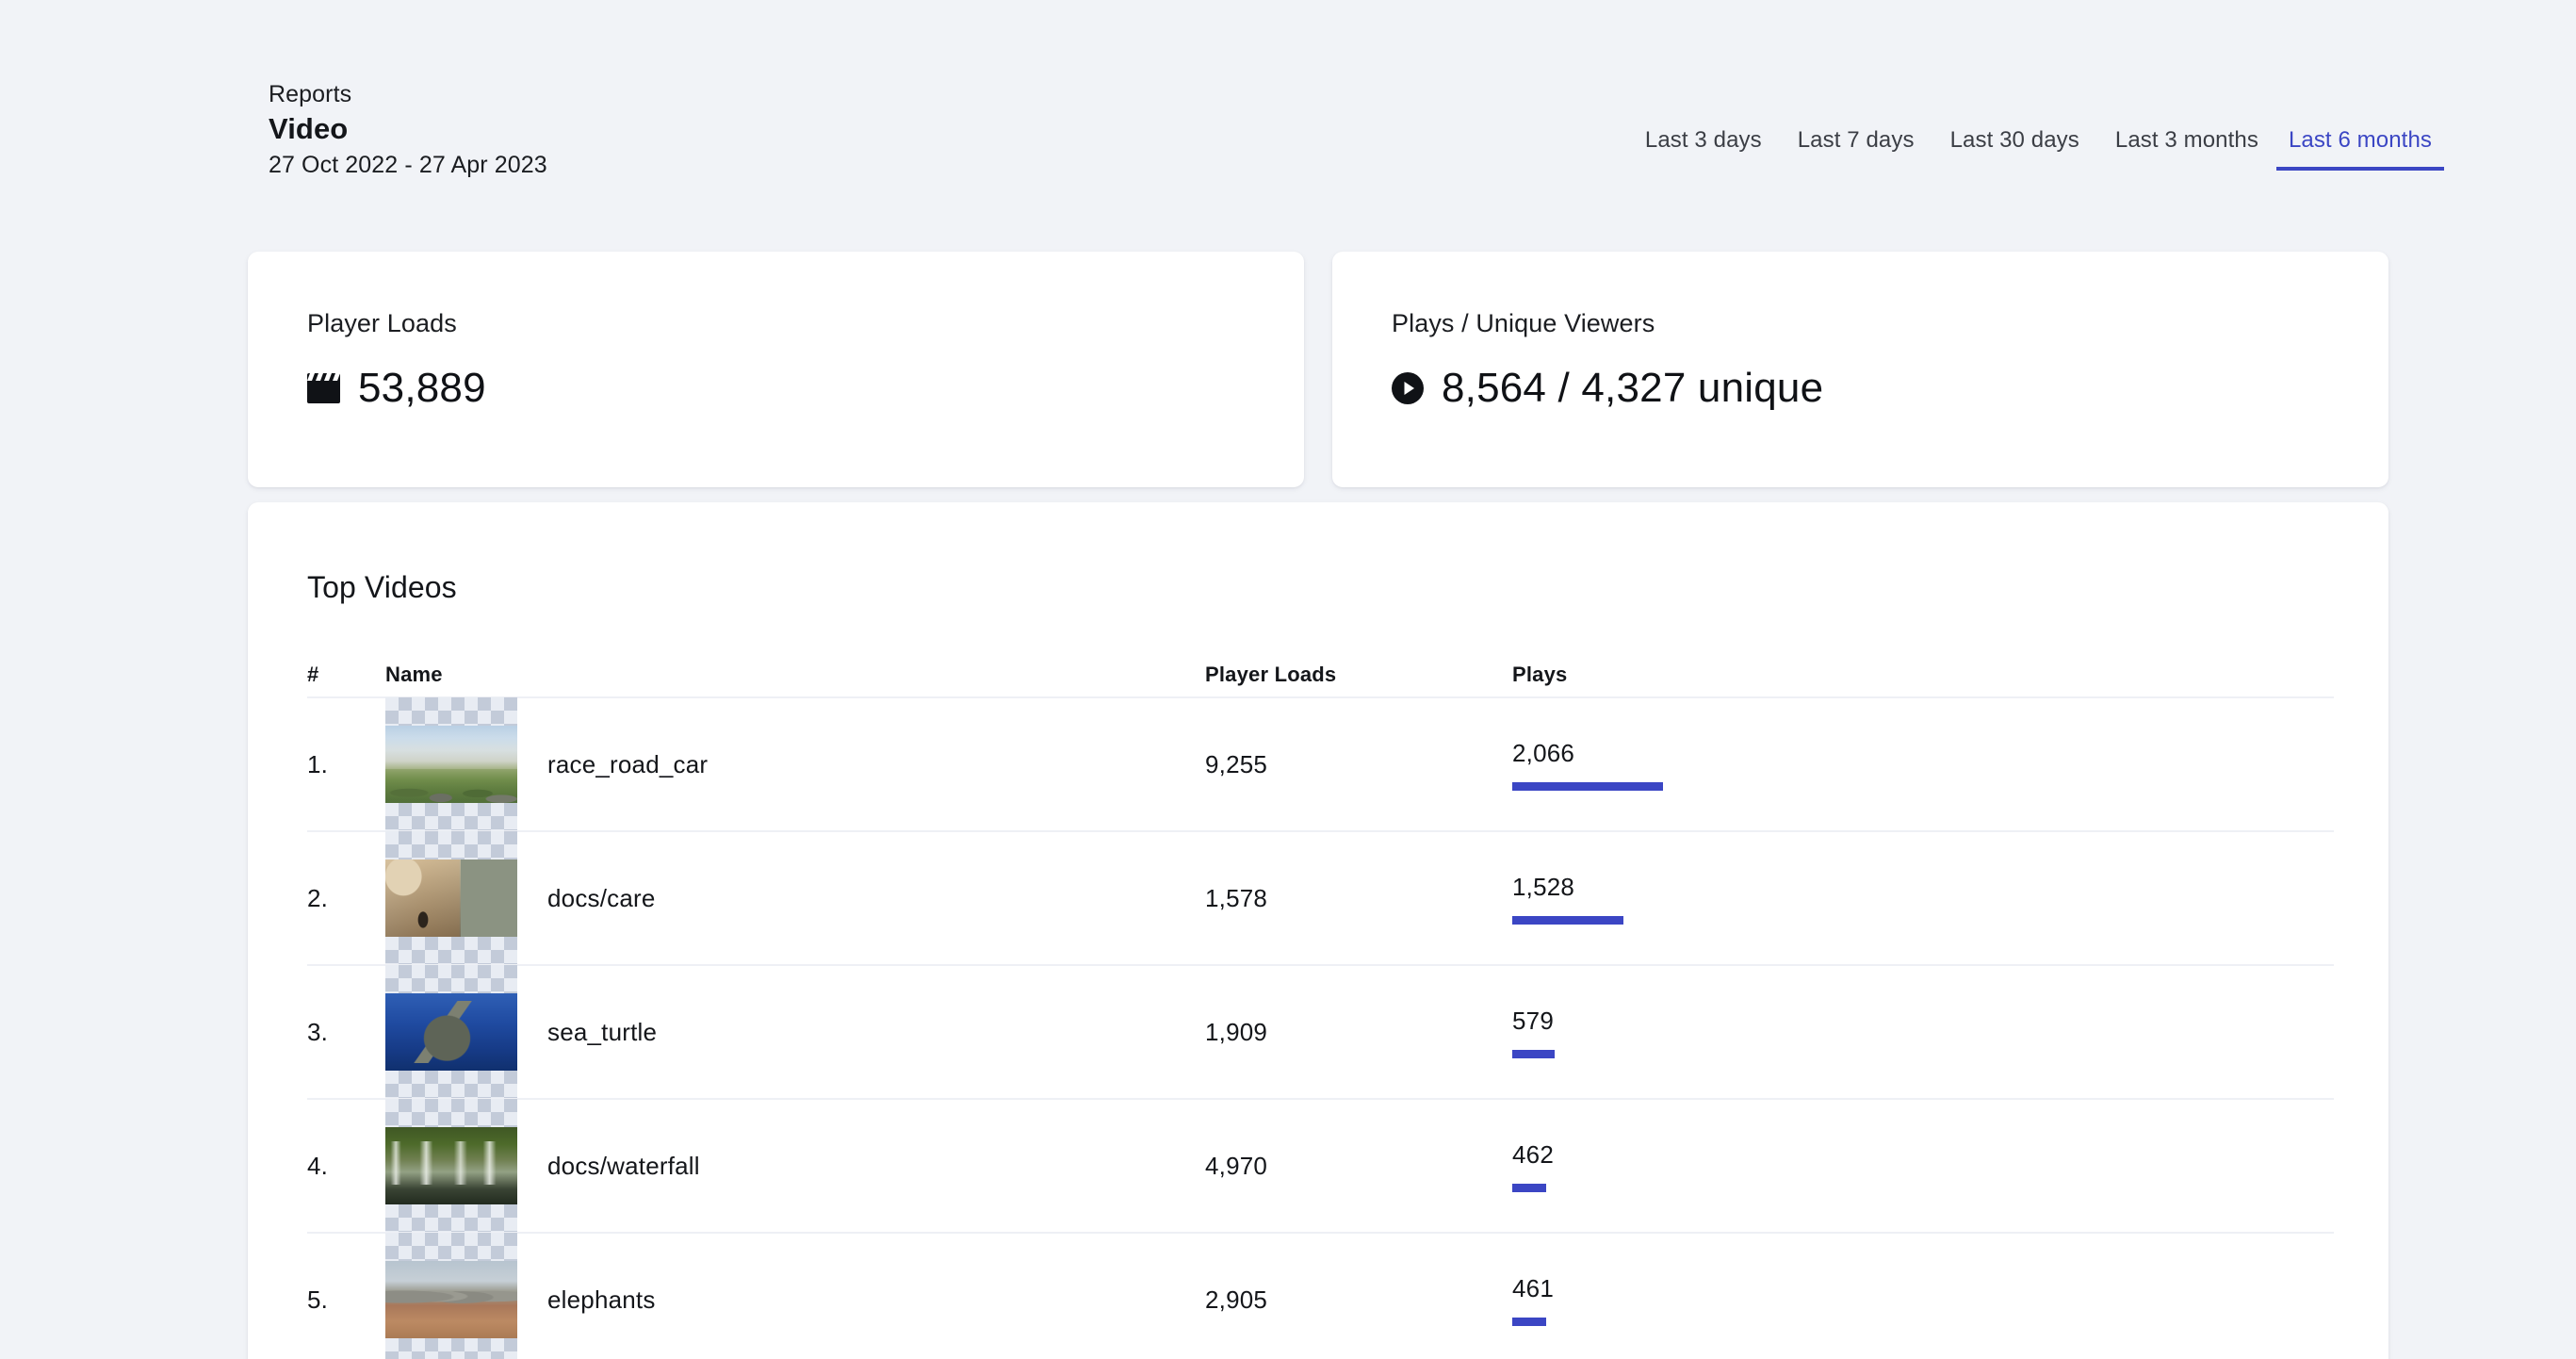 This screenshot has width=2576, height=1359. I want to click on plays-unique-viewers-value: 8,564 / 4,327 unique, so click(1633, 388).